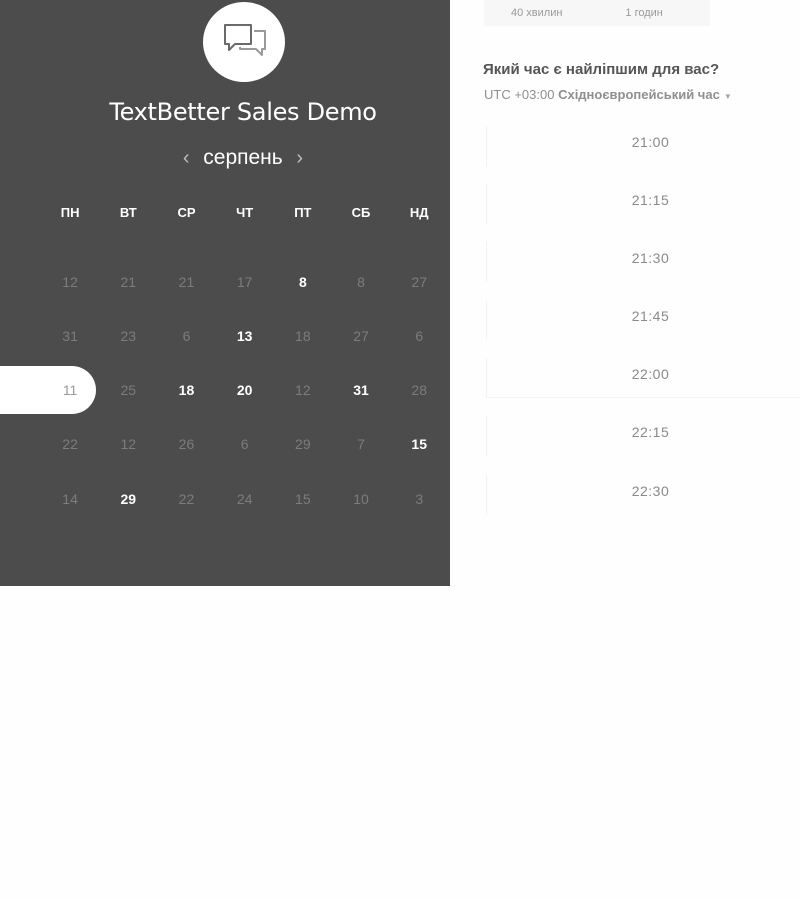  Describe the element at coordinates (650, 316) in the screenshot. I see `time-slot-label: 21:45` at that location.